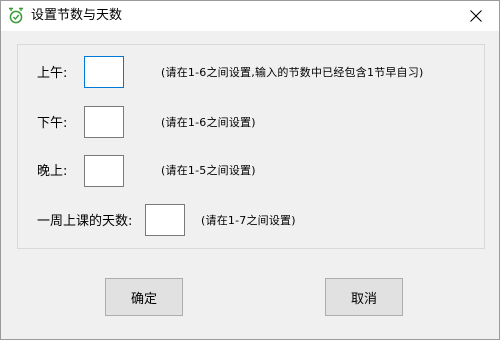 This screenshot has height=340, width=500. Describe the element at coordinates (248, 220) in the screenshot. I see `days-hint: (请在1-7之间设置)` at that location.